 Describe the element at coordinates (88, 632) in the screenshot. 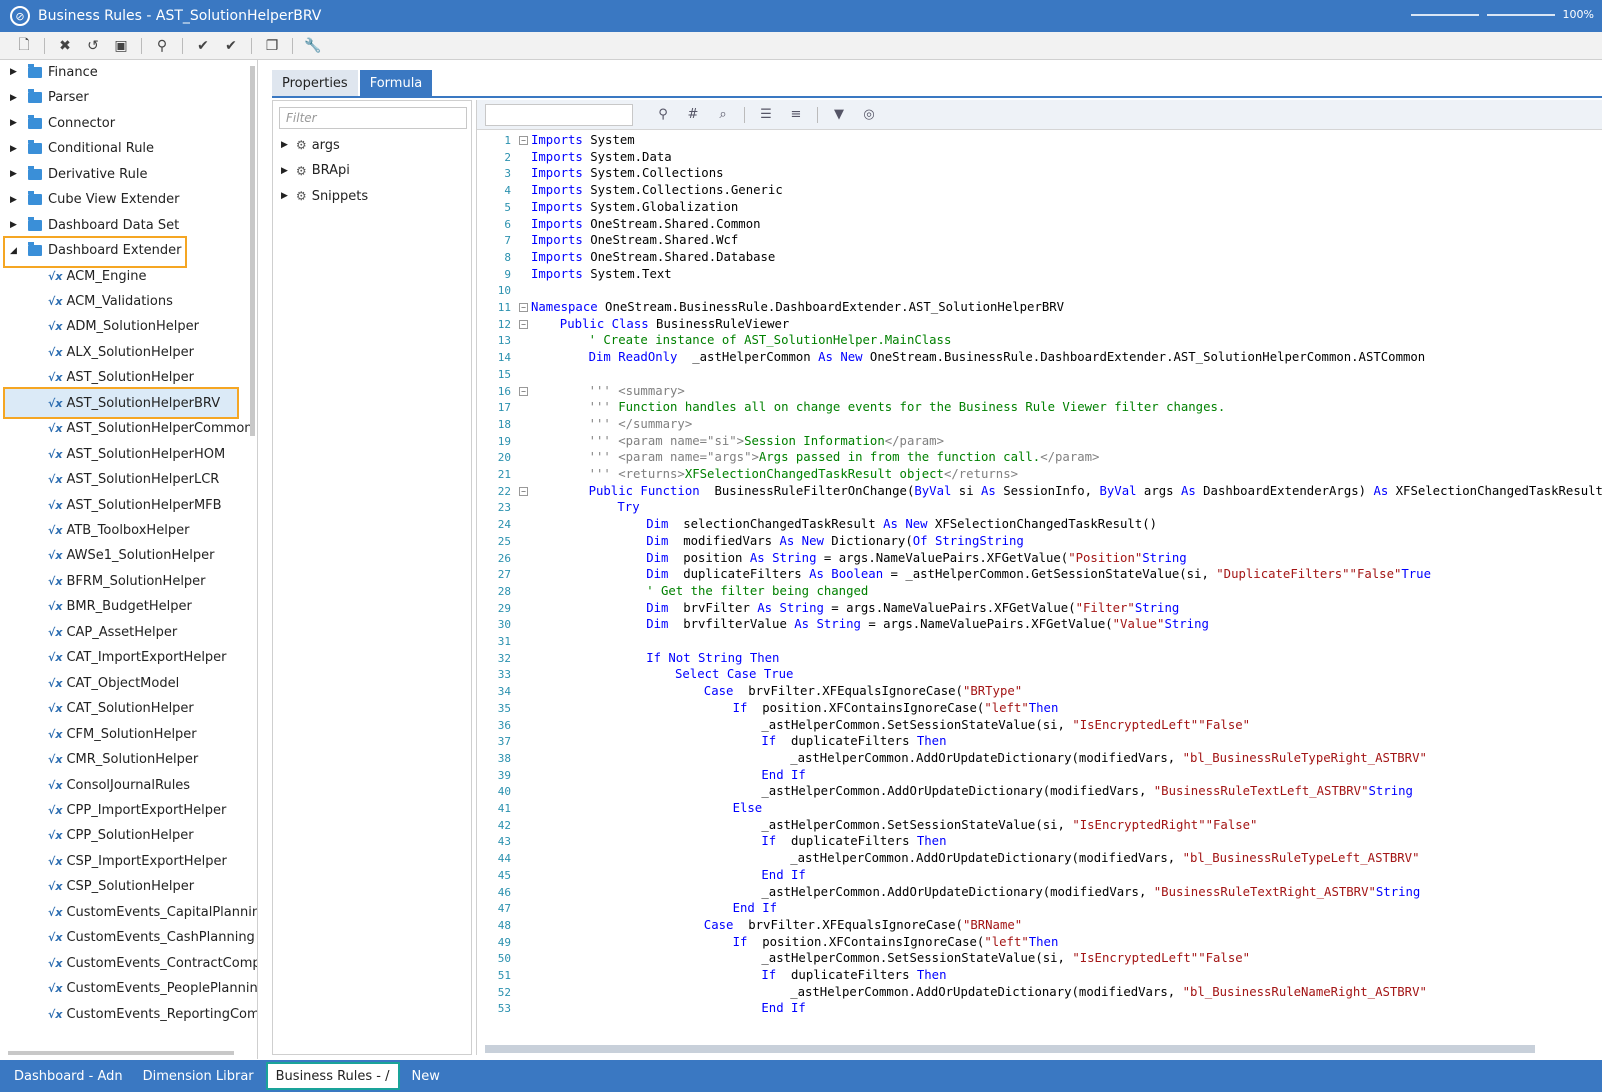

I see `tree-rule-item: √x CAP_AssetHelper` at that location.